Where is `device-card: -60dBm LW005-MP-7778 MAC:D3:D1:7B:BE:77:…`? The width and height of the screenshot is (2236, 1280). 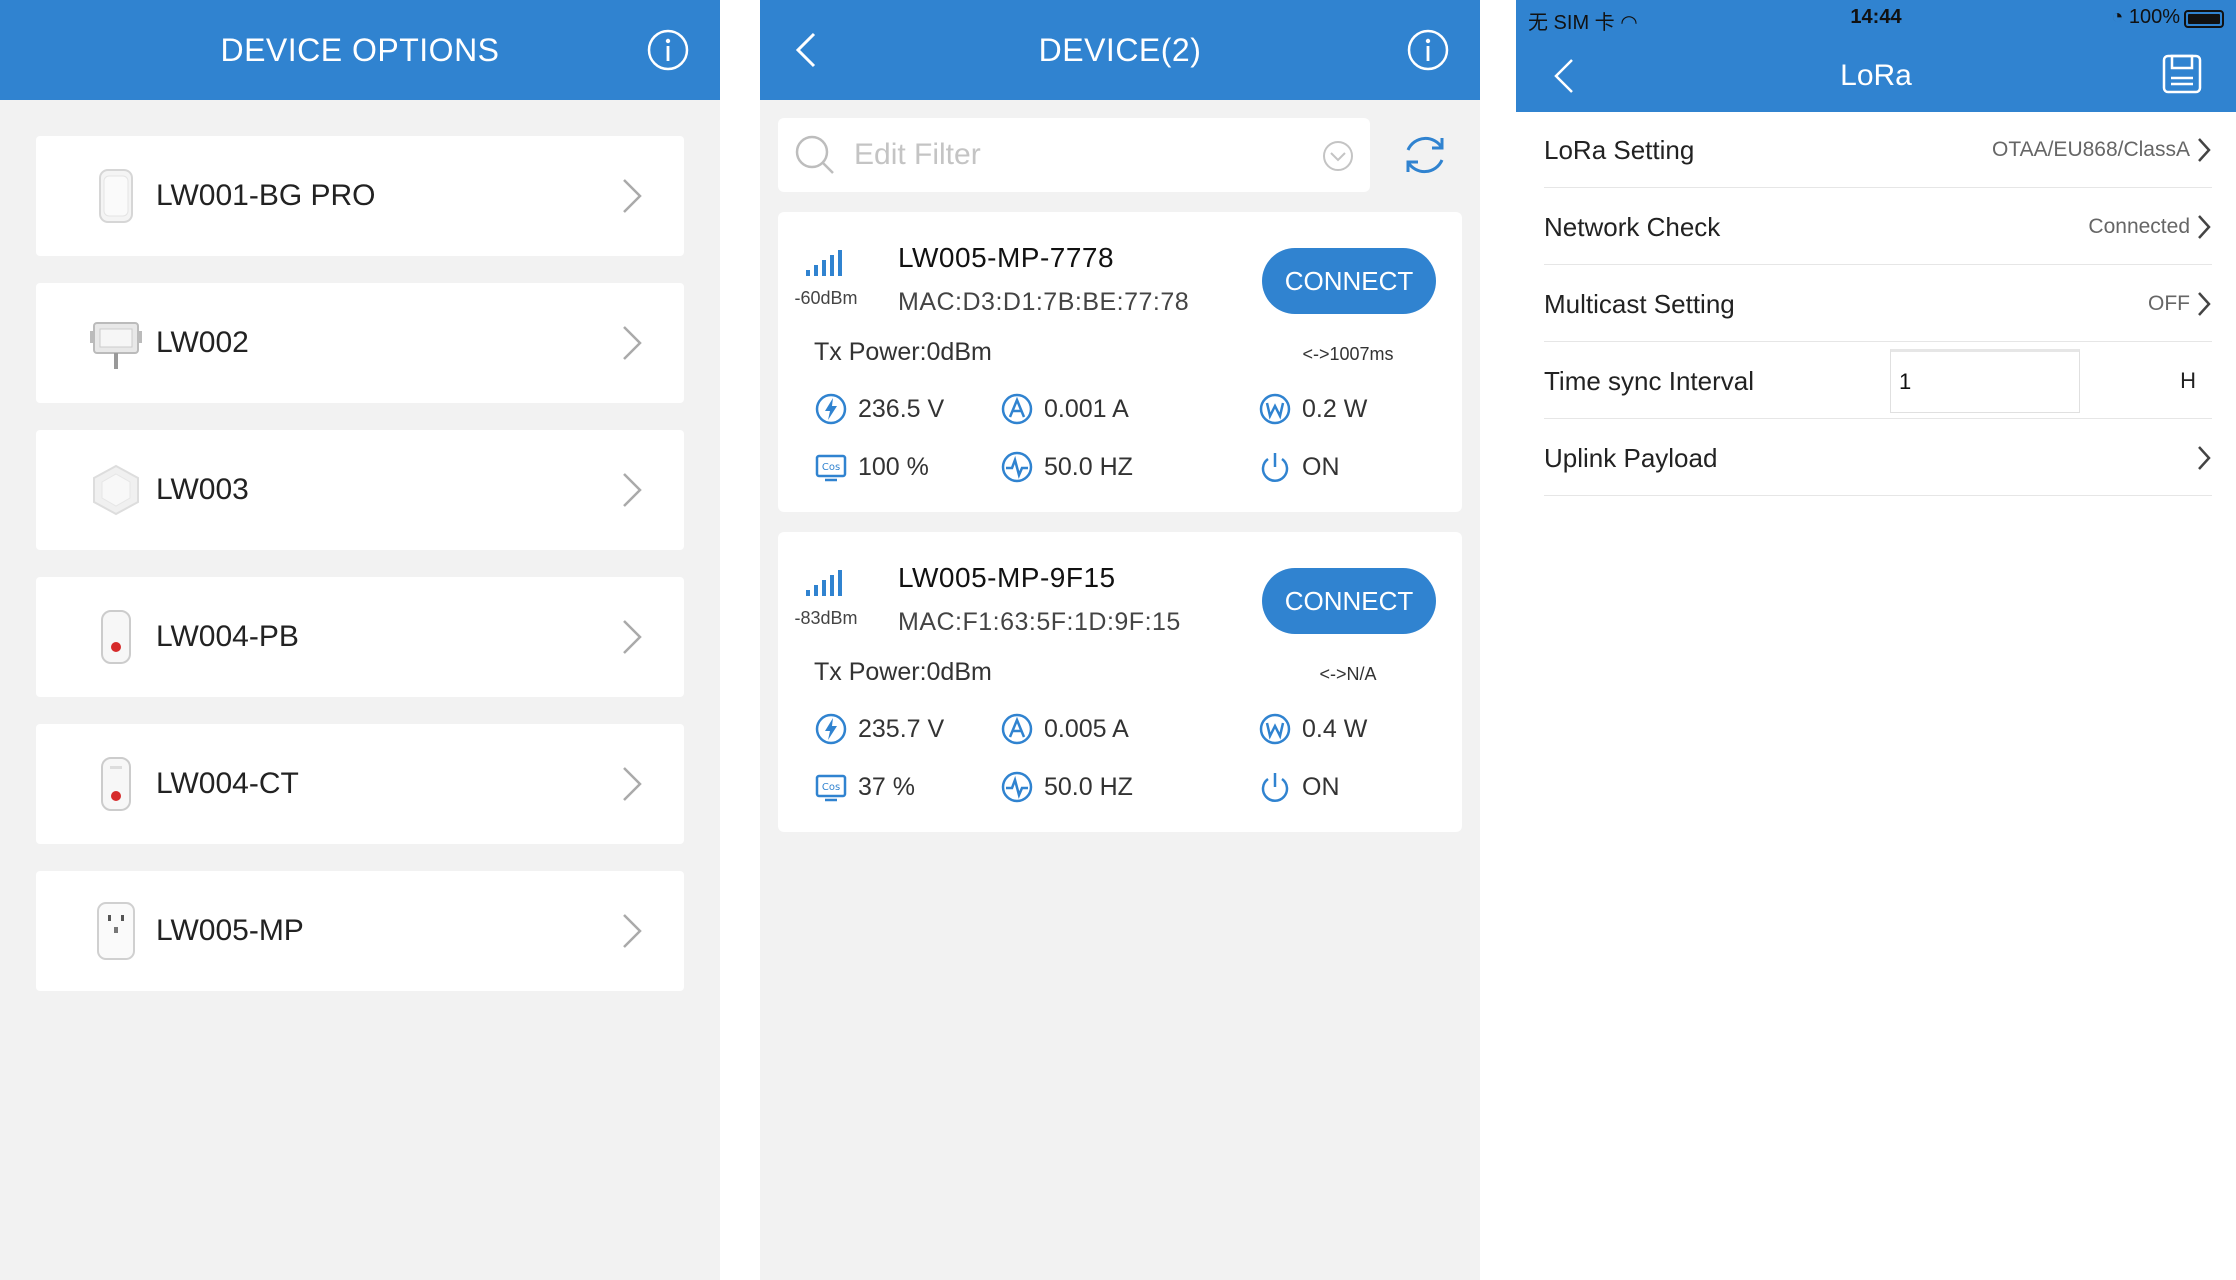
device-card: -60dBm LW005-MP-7778 MAC:D3:D1:7B:BE:77:… is located at coordinates (1120, 362).